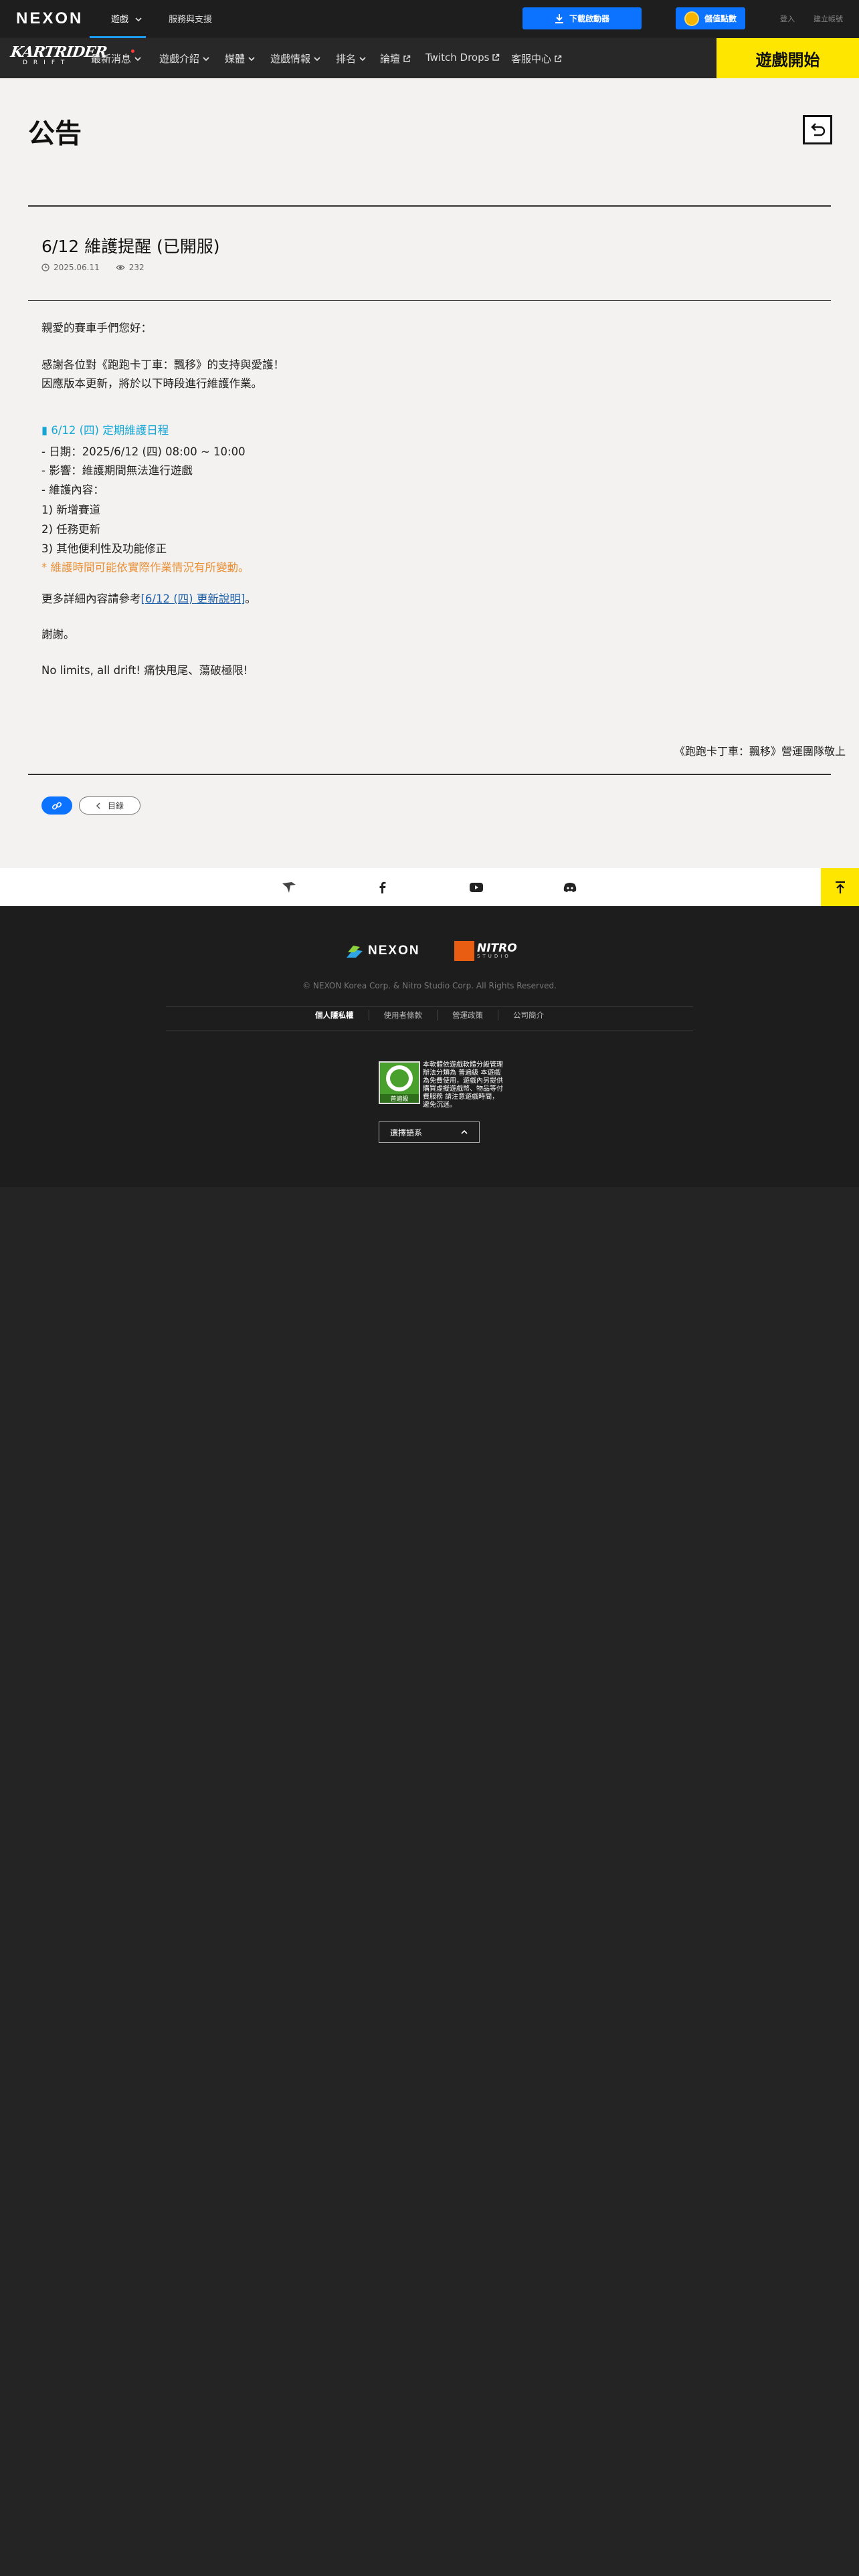 The image size is (859, 2576). Describe the element at coordinates (355, 952) in the screenshot. I see `nexon-mark-icon` at that location.